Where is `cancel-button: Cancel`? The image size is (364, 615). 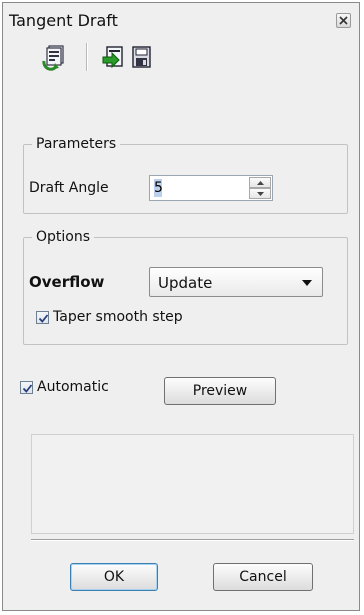
cancel-button: Cancel is located at coordinates (263, 577).